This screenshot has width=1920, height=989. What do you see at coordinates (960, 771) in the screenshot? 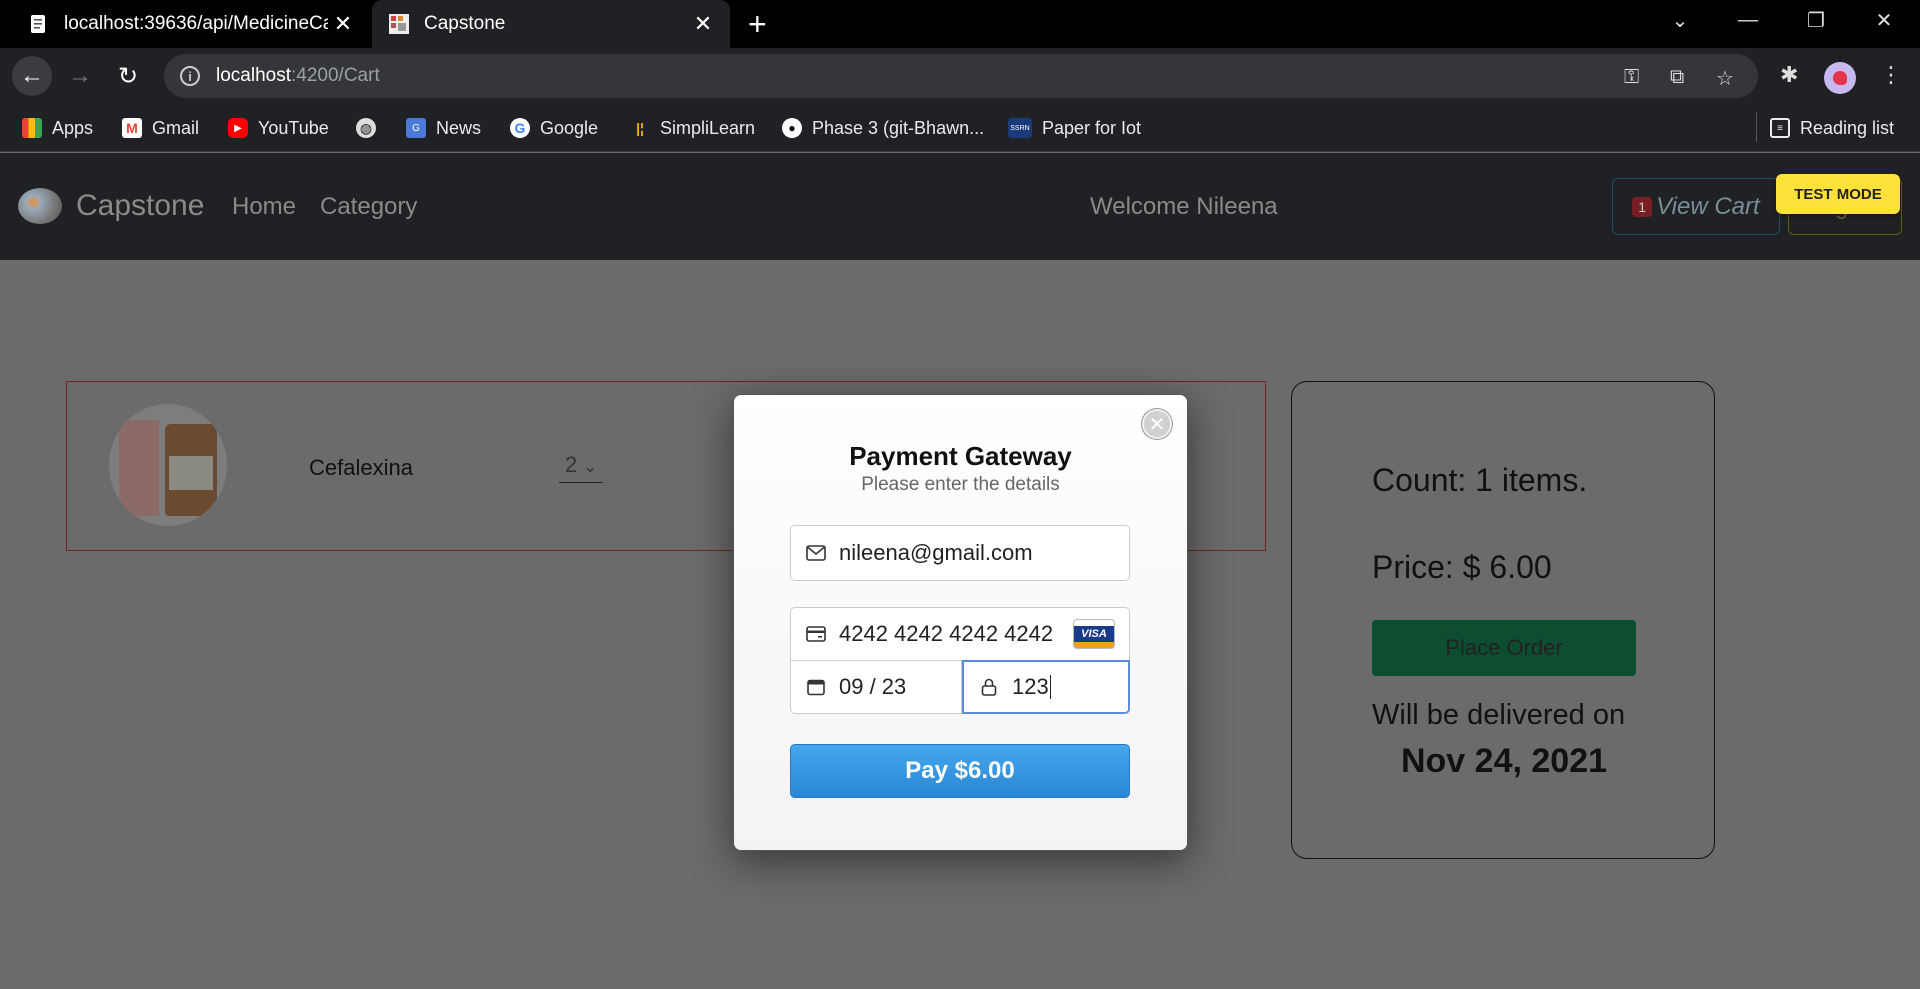
I see `pay-button: Pay $6.00` at bounding box center [960, 771].